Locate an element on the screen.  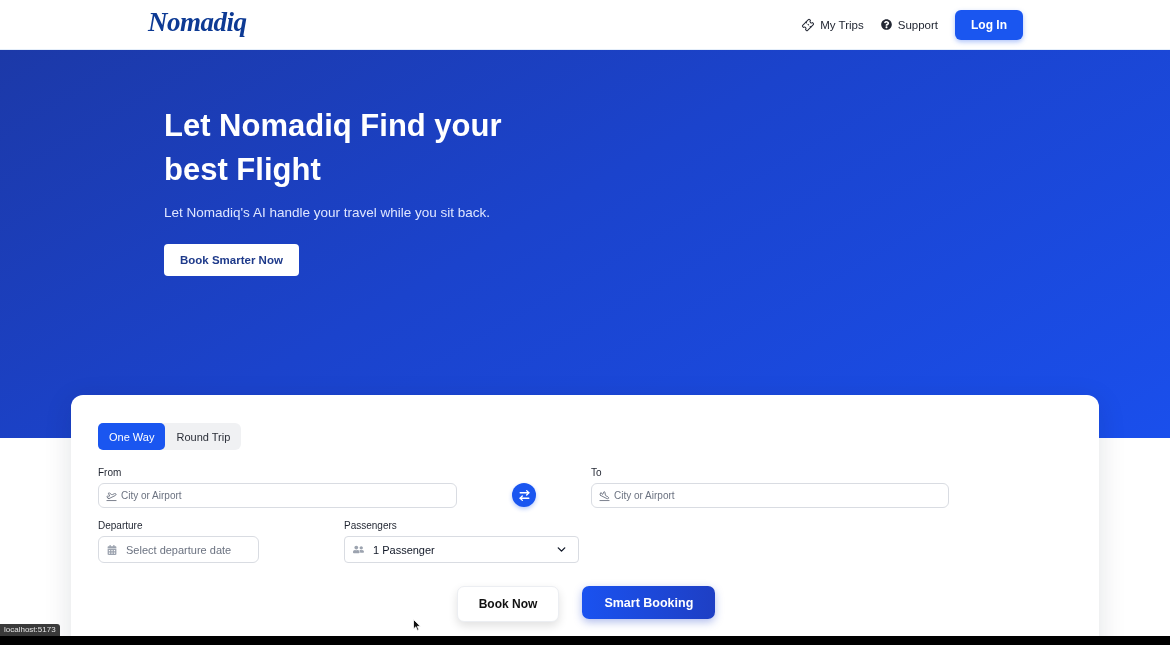
cursor-icon is located at coordinates (417, 625).